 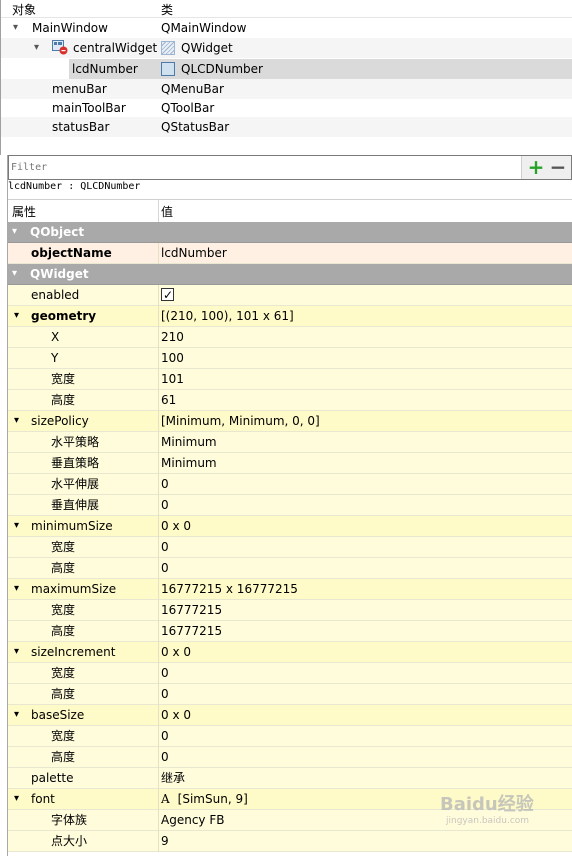 What do you see at coordinates (290, 463) in the screenshot?
I see `property-row-vertical-policy: 垂直策略 Minimum` at bounding box center [290, 463].